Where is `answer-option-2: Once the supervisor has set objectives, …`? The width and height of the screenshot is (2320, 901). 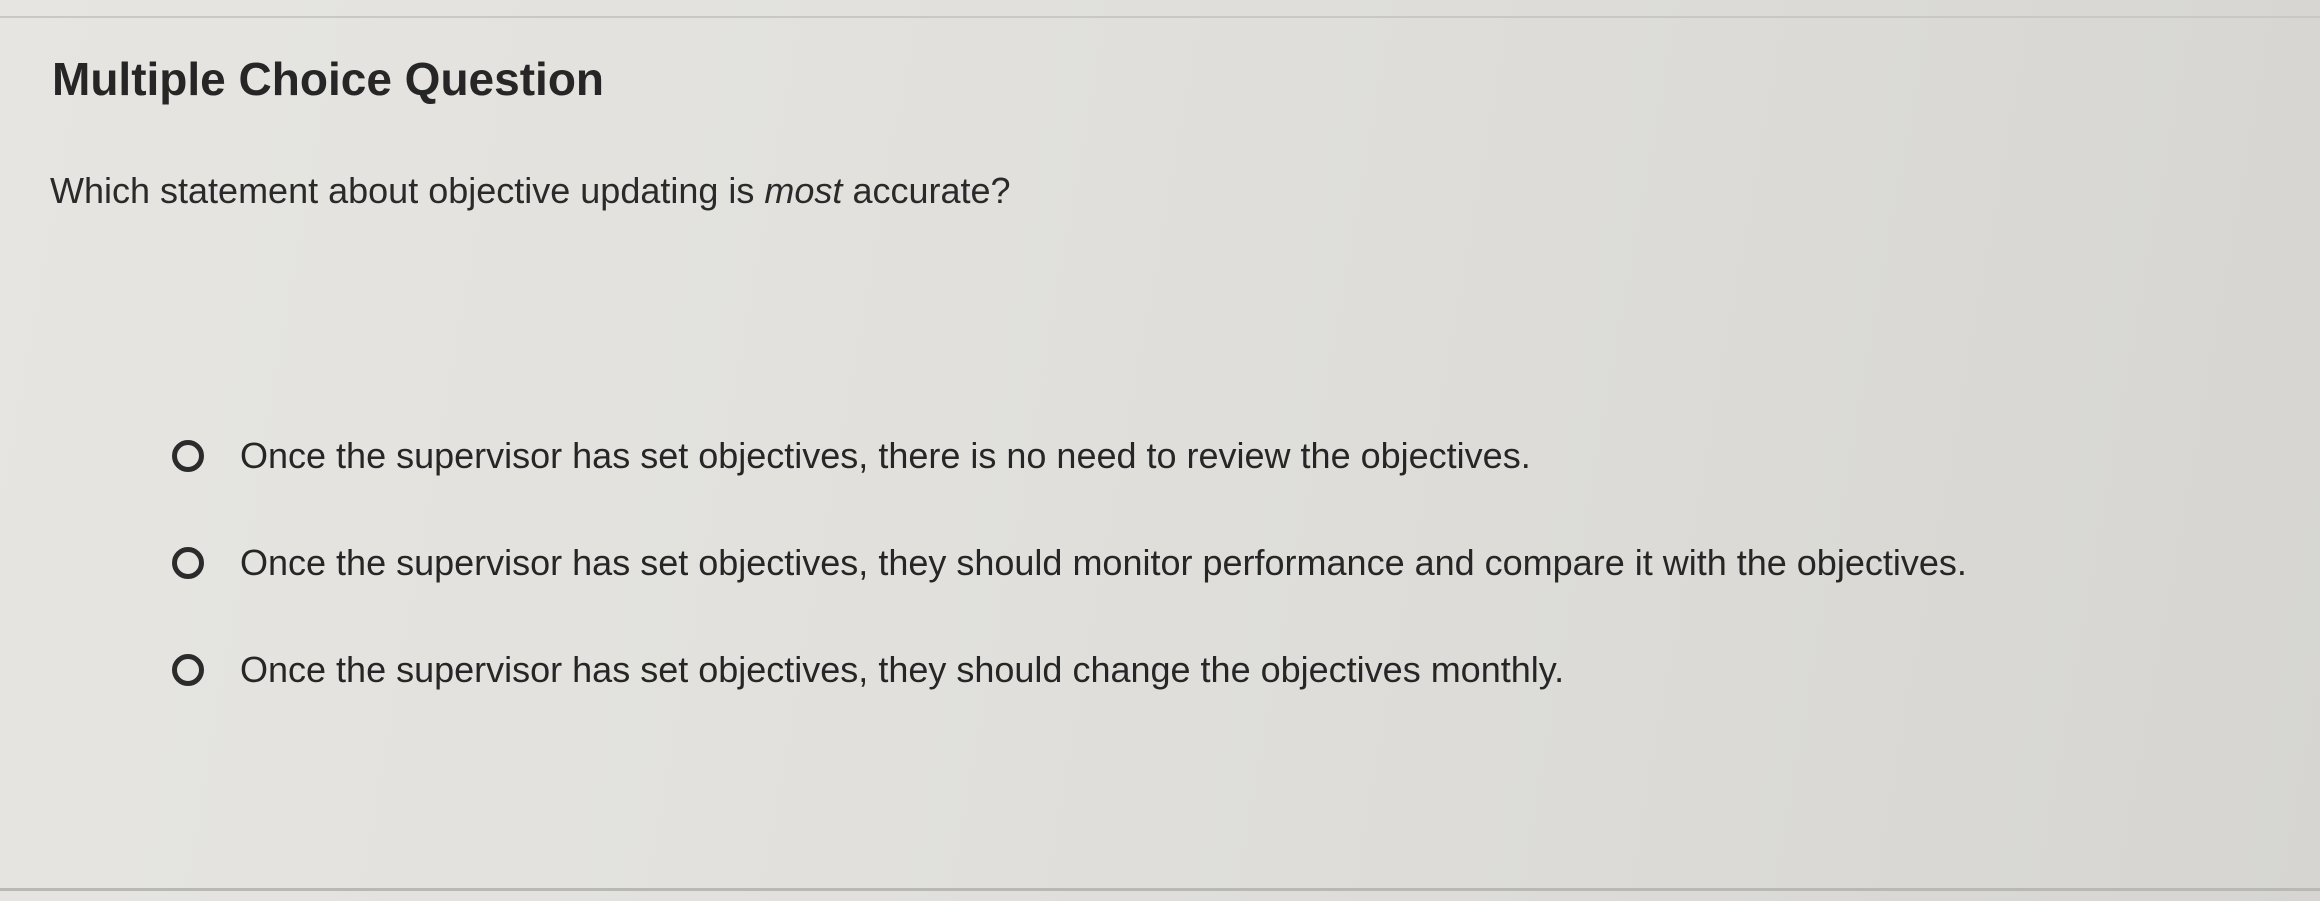 answer-option-2: Once the supervisor has set objectives, … is located at coordinates (1222, 563).